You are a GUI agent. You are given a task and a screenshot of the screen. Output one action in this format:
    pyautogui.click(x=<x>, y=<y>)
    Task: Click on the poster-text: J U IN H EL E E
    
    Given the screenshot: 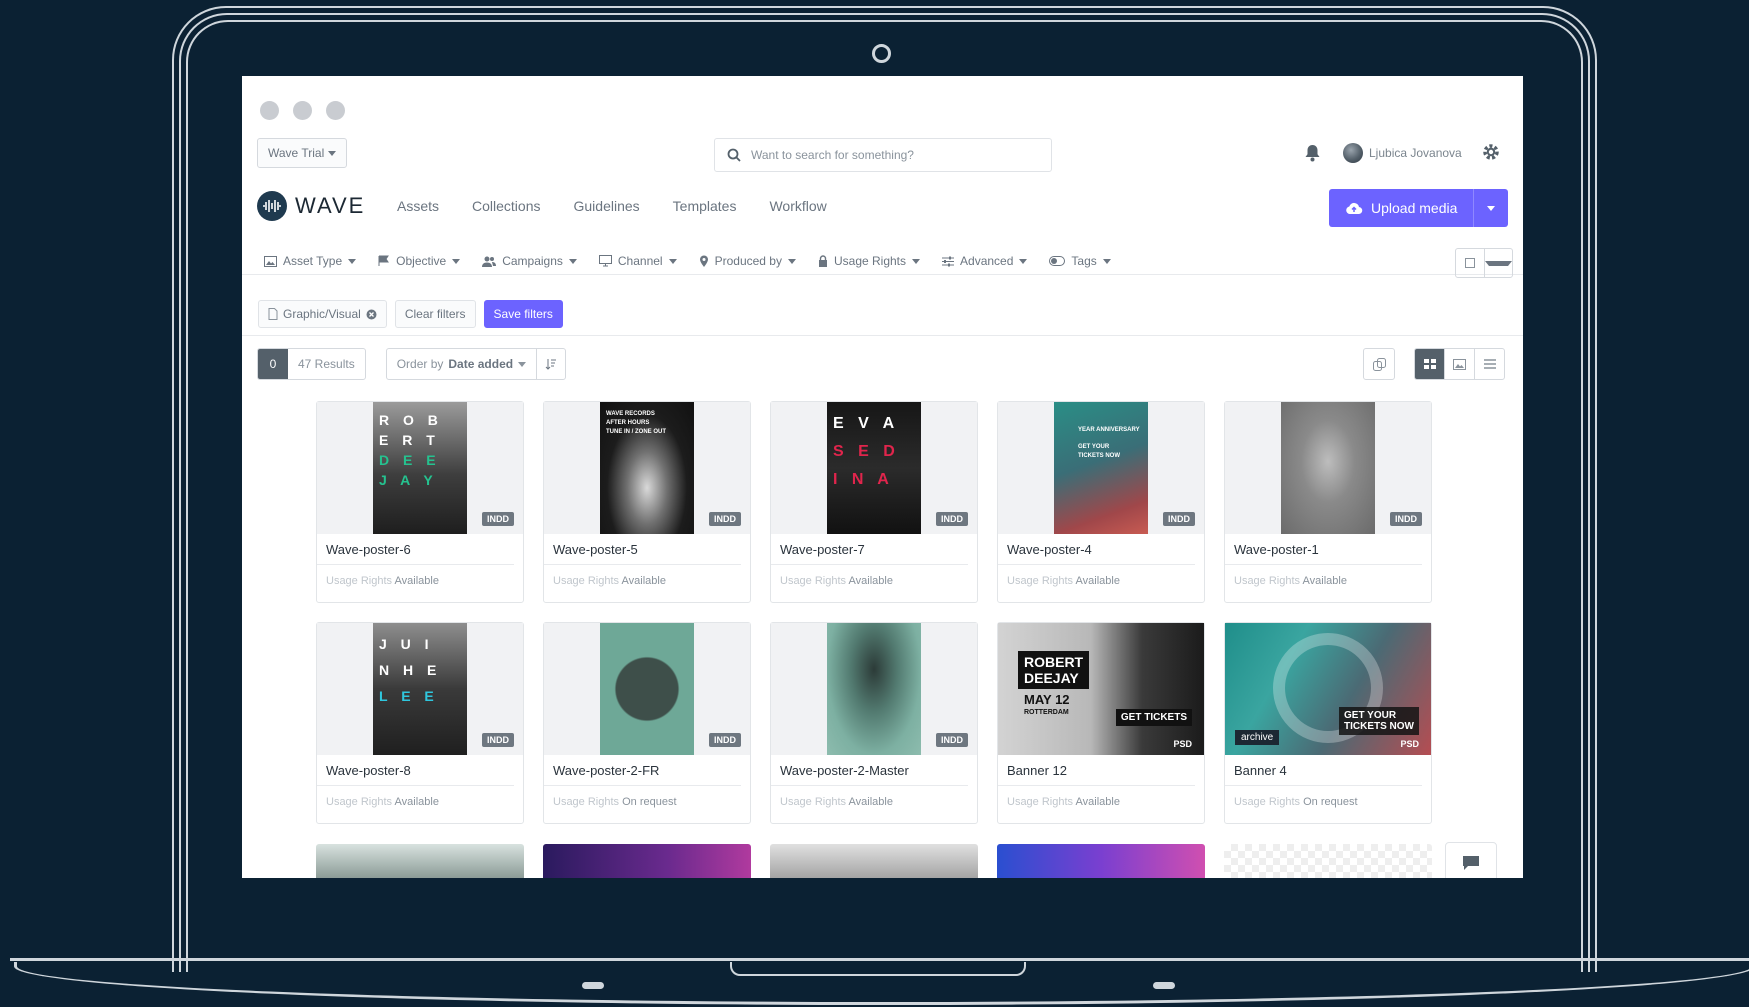 What is the action you would take?
    pyautogui.click(x=410, y=670)
    